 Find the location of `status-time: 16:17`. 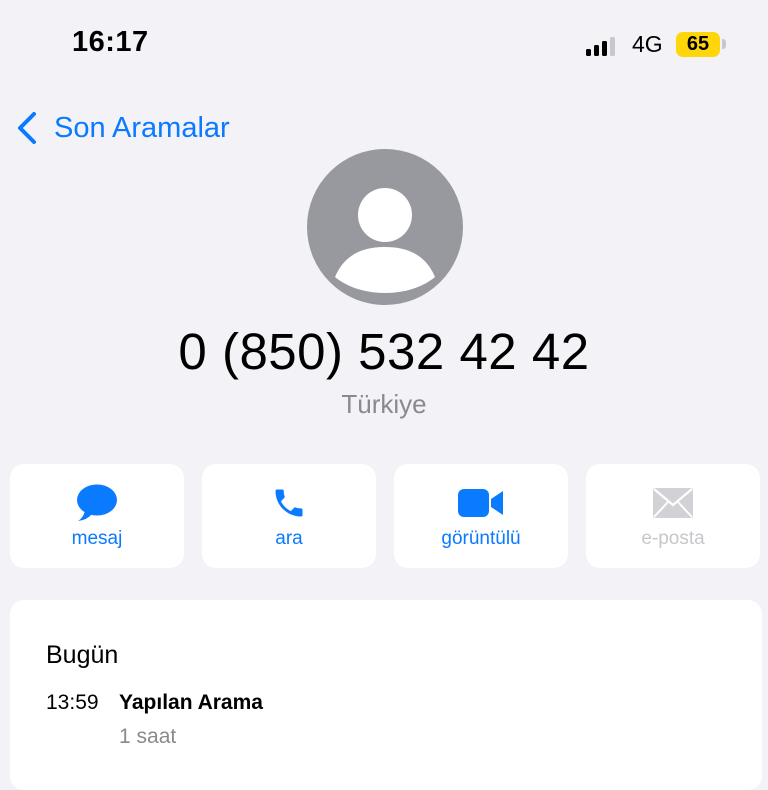

status-time: 16:17 is located at coordinates (110, 42).